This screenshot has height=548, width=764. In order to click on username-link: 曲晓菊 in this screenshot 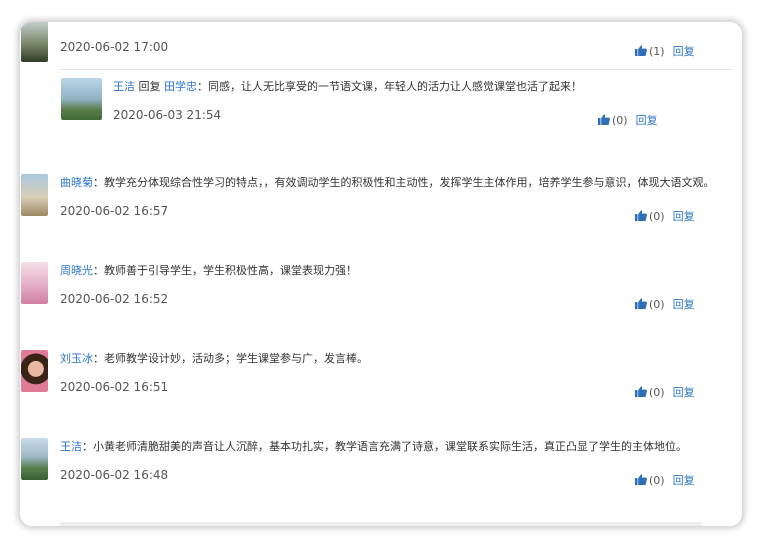, I will do `click(76, 182)`.